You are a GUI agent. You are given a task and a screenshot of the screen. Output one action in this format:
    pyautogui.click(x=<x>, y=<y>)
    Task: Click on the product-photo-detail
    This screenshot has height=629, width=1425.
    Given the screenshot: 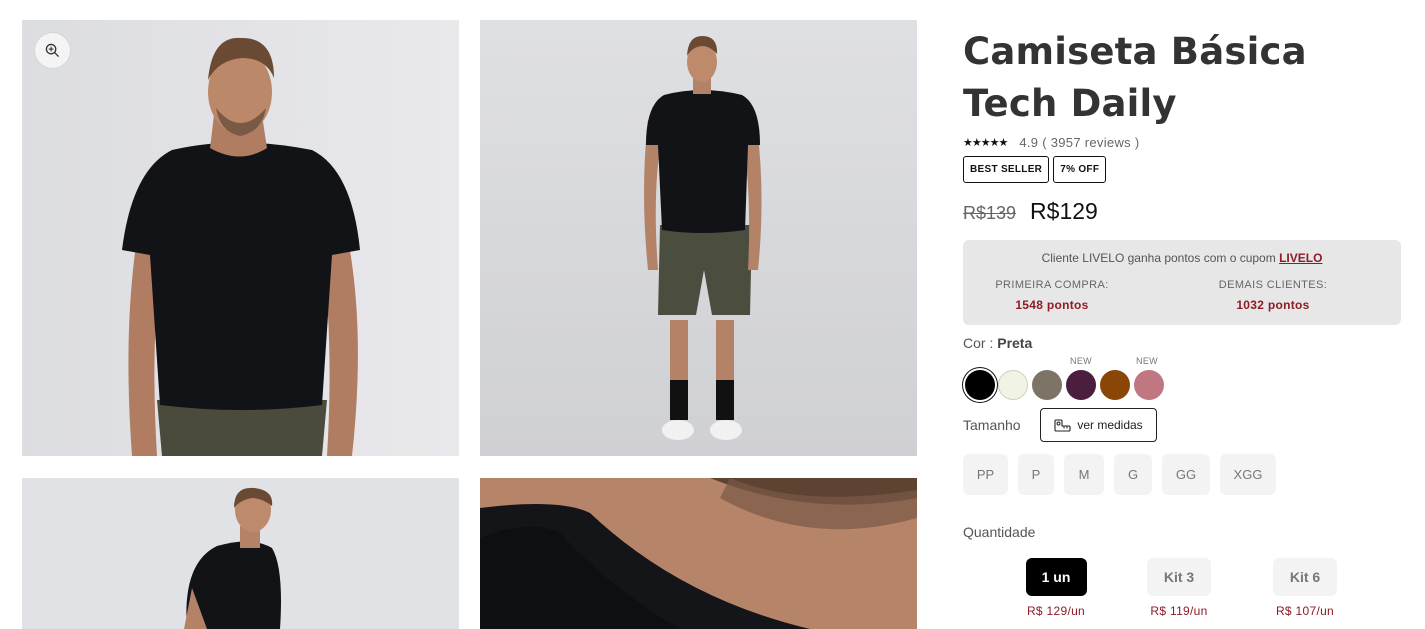 What is the action you would take?
    pyautogui.click(x=698, y=553)
    